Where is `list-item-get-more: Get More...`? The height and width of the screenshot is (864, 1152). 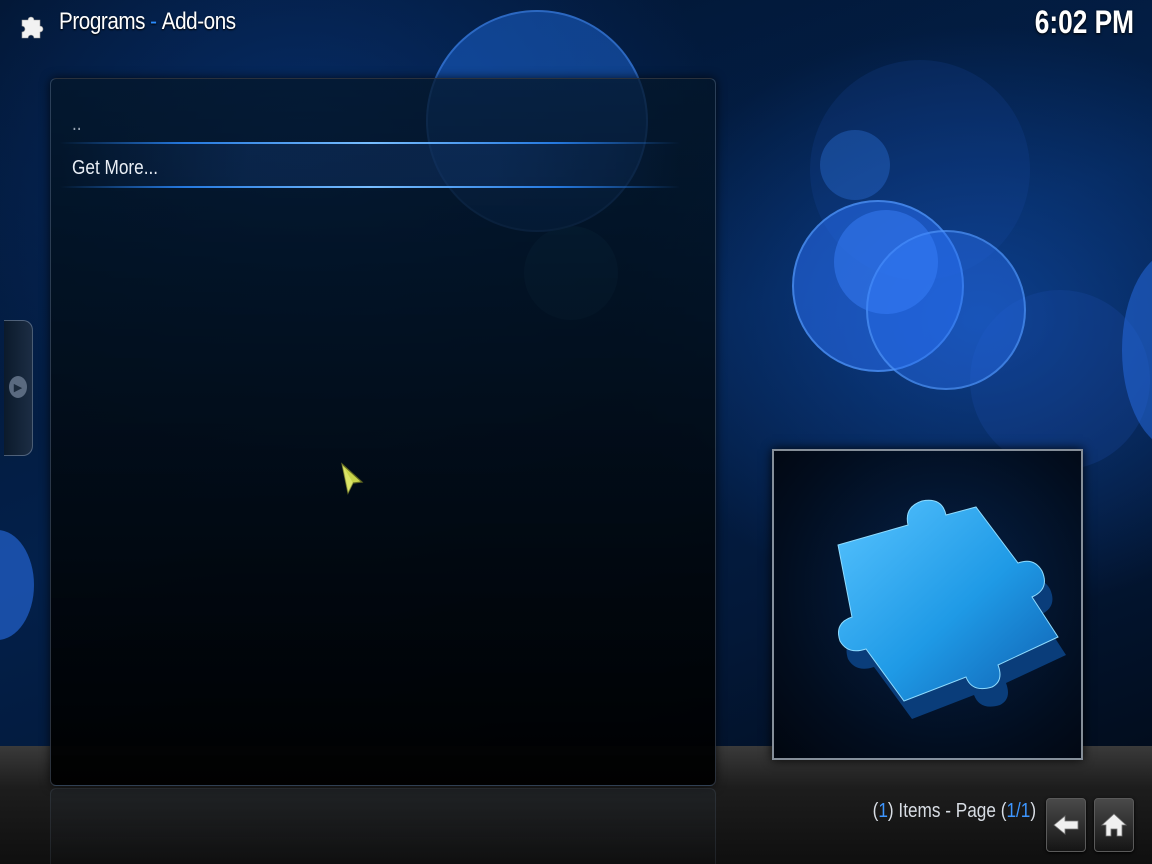
list-item-get-more: Get More... is located at coordinates (373, 168).